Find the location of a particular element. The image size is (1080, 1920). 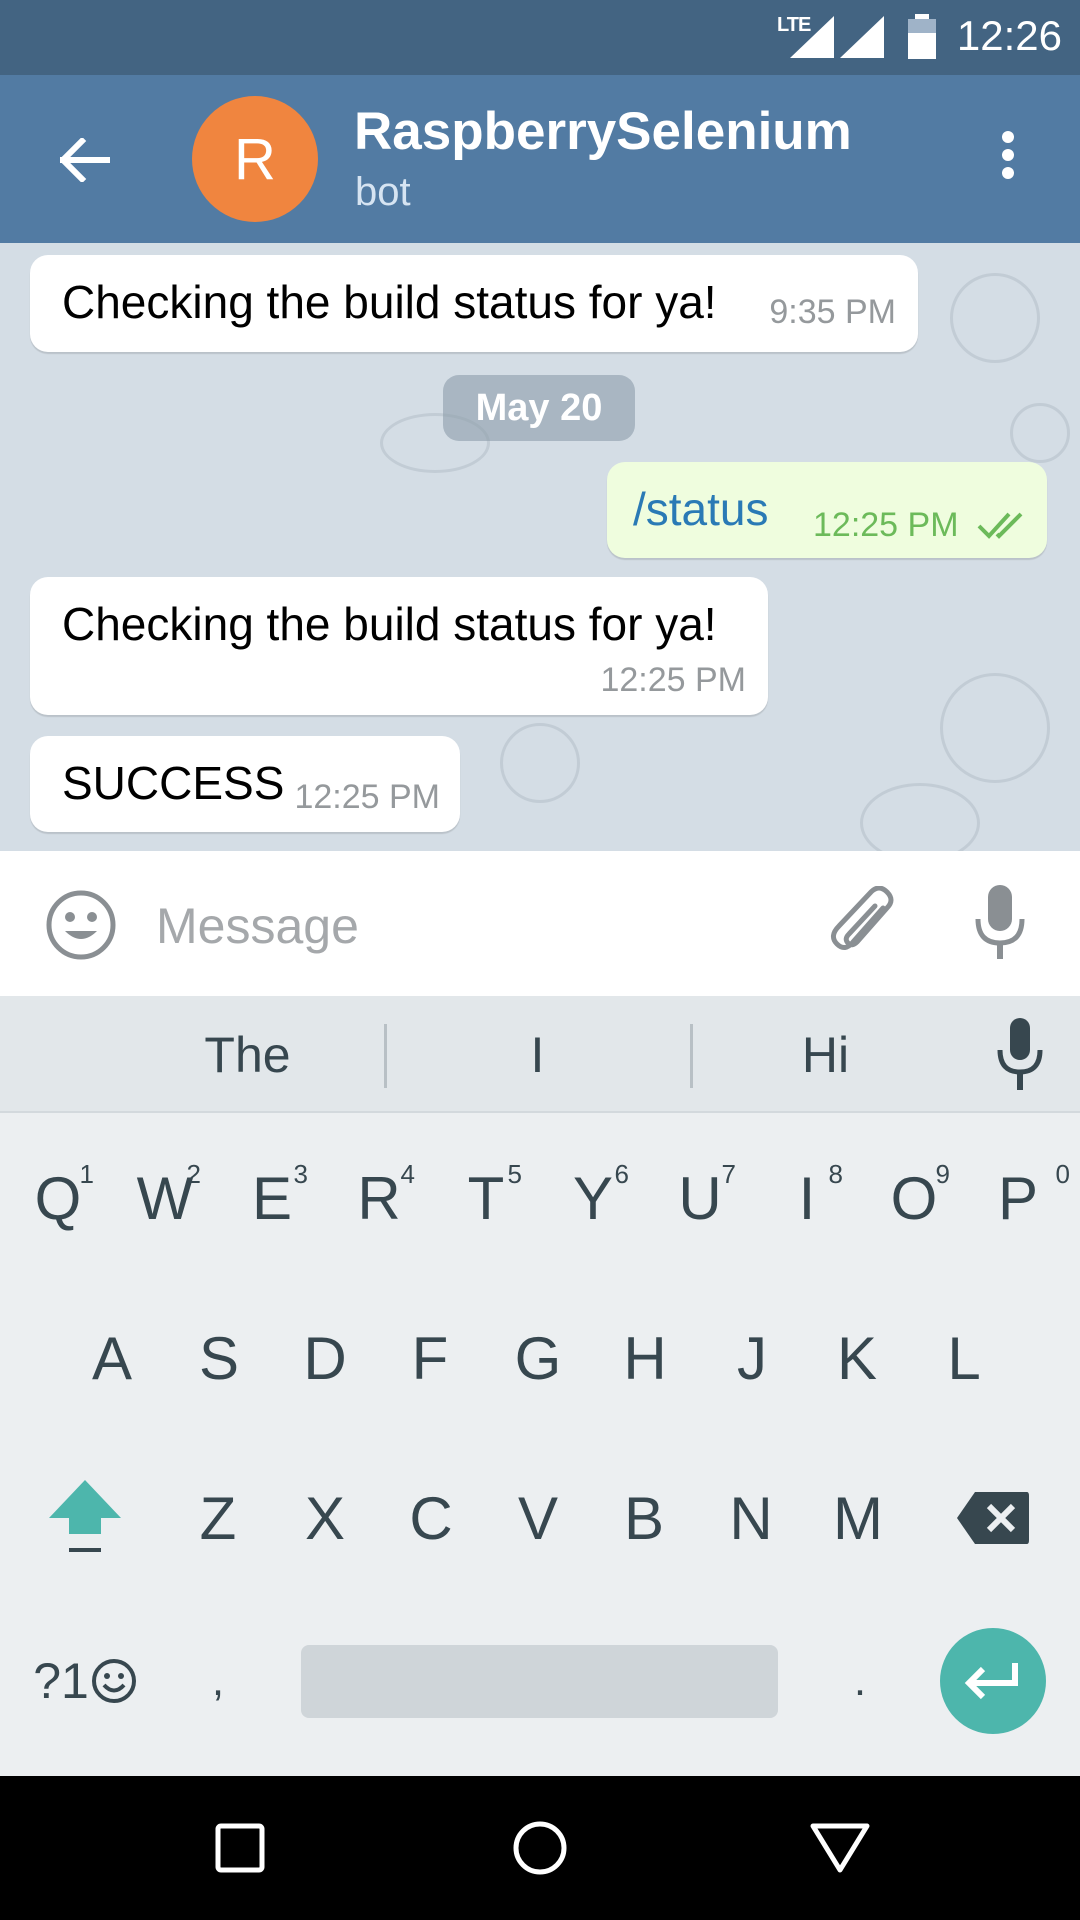

key-v: V is located at coordinates (538, 1518).